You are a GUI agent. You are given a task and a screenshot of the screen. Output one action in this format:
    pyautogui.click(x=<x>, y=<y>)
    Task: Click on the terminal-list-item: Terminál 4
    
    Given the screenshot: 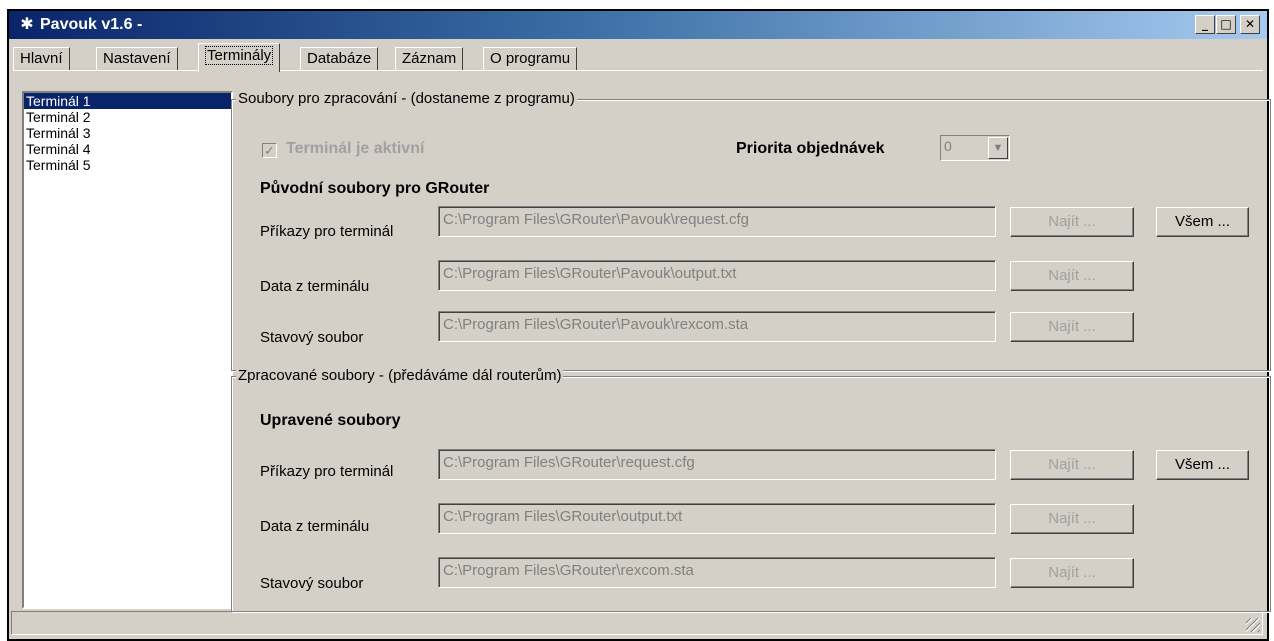 What is the action you would take?
    pyautogui.click(x=127, y=149)
    